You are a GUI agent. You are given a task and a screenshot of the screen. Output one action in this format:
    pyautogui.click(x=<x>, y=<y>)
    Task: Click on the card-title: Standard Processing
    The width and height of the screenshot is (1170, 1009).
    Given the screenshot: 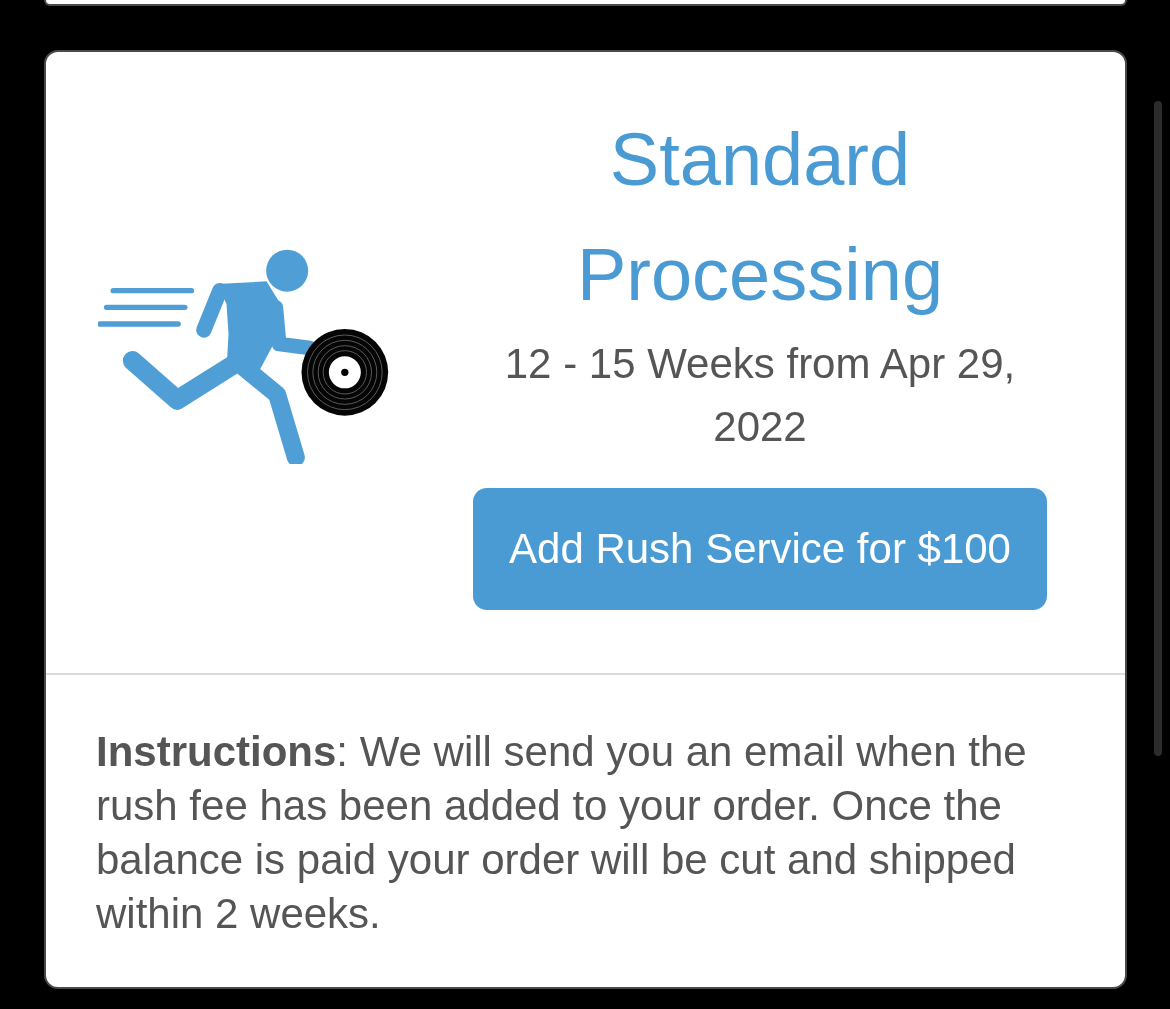 What is the action you would take?
    pyautogui.click(x=760, y=217)
    